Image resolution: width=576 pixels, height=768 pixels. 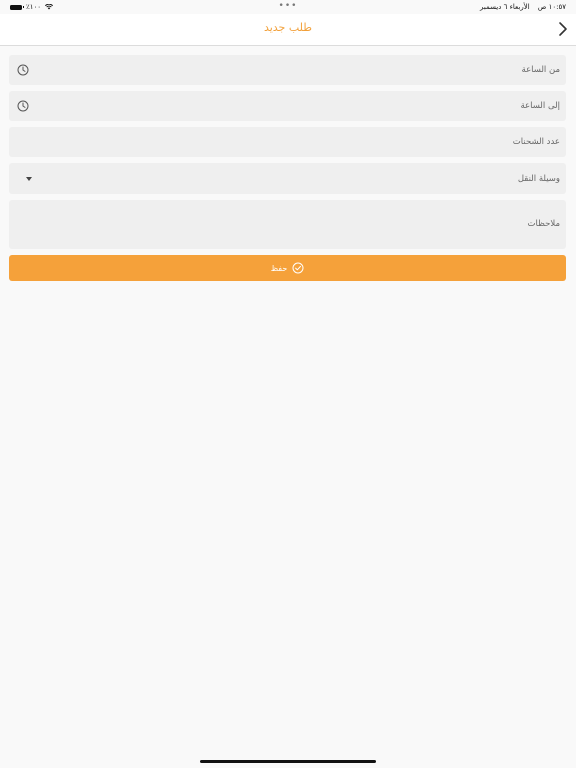 I want to click on page-title: طلب جديد, so click(x=288, y=27).